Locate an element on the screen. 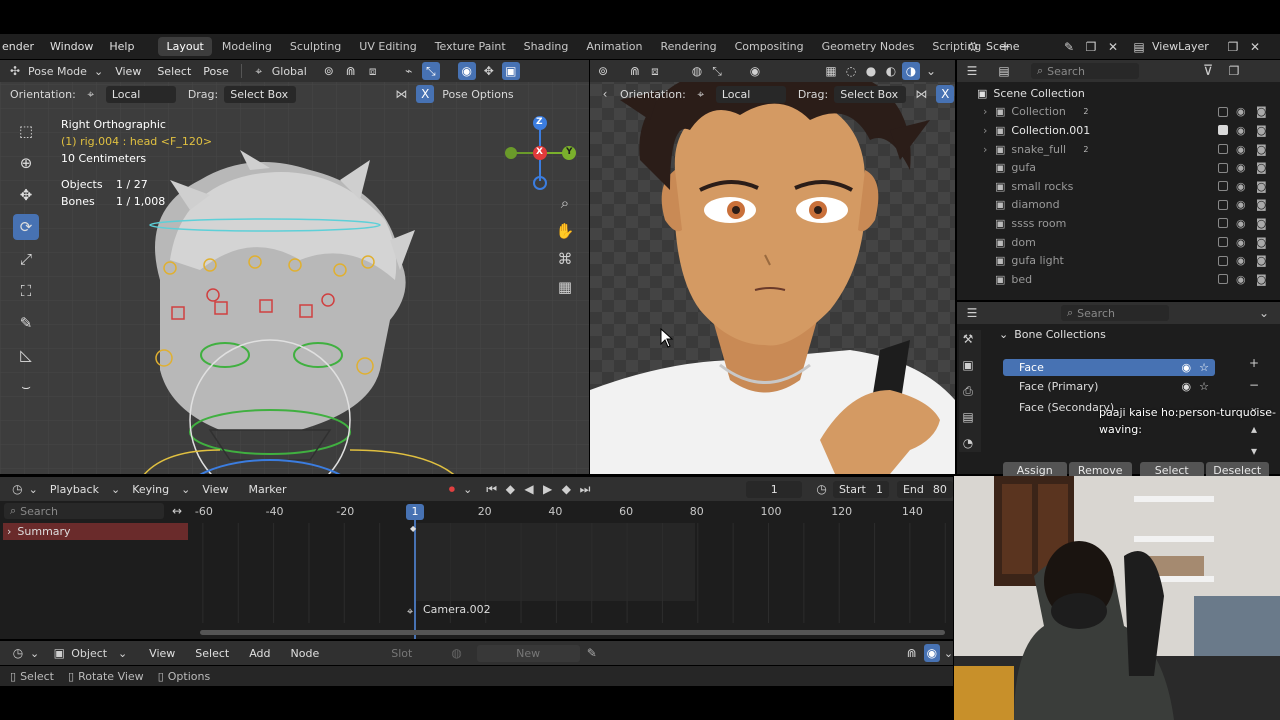  scale-tool-icon: ⤢ is located at coordinates (26, 259).